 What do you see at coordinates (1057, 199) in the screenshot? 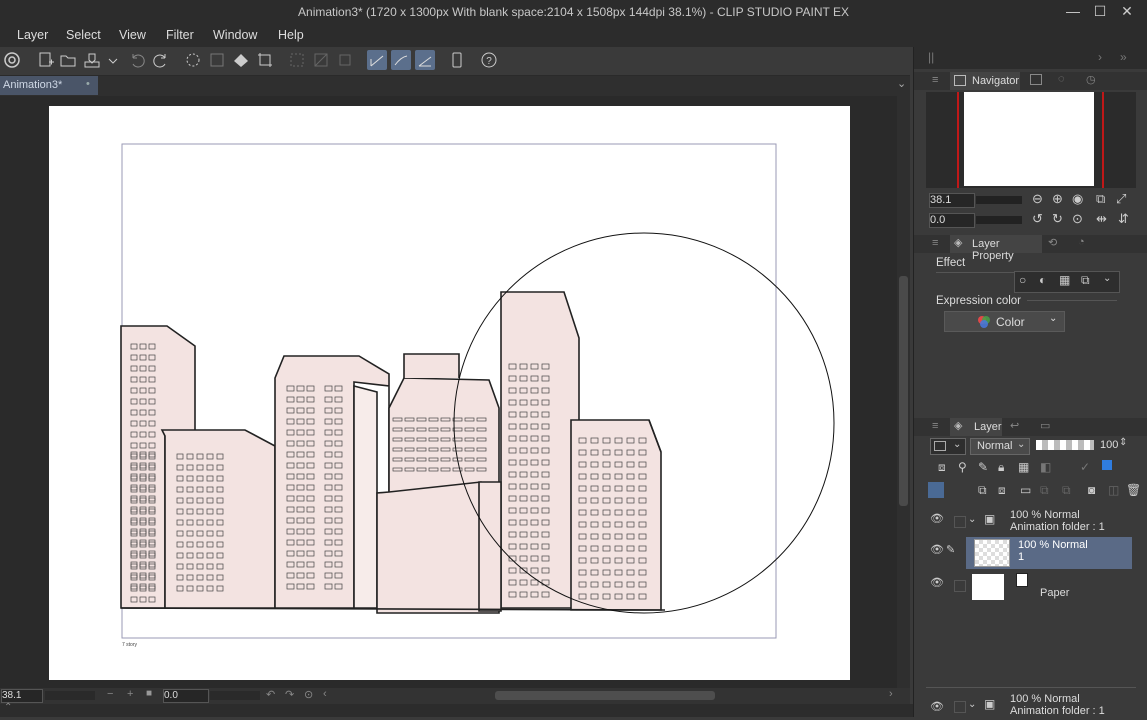
I see `navigator-zoom-in-icon: ⊕` at bounding box center [1057, 199].